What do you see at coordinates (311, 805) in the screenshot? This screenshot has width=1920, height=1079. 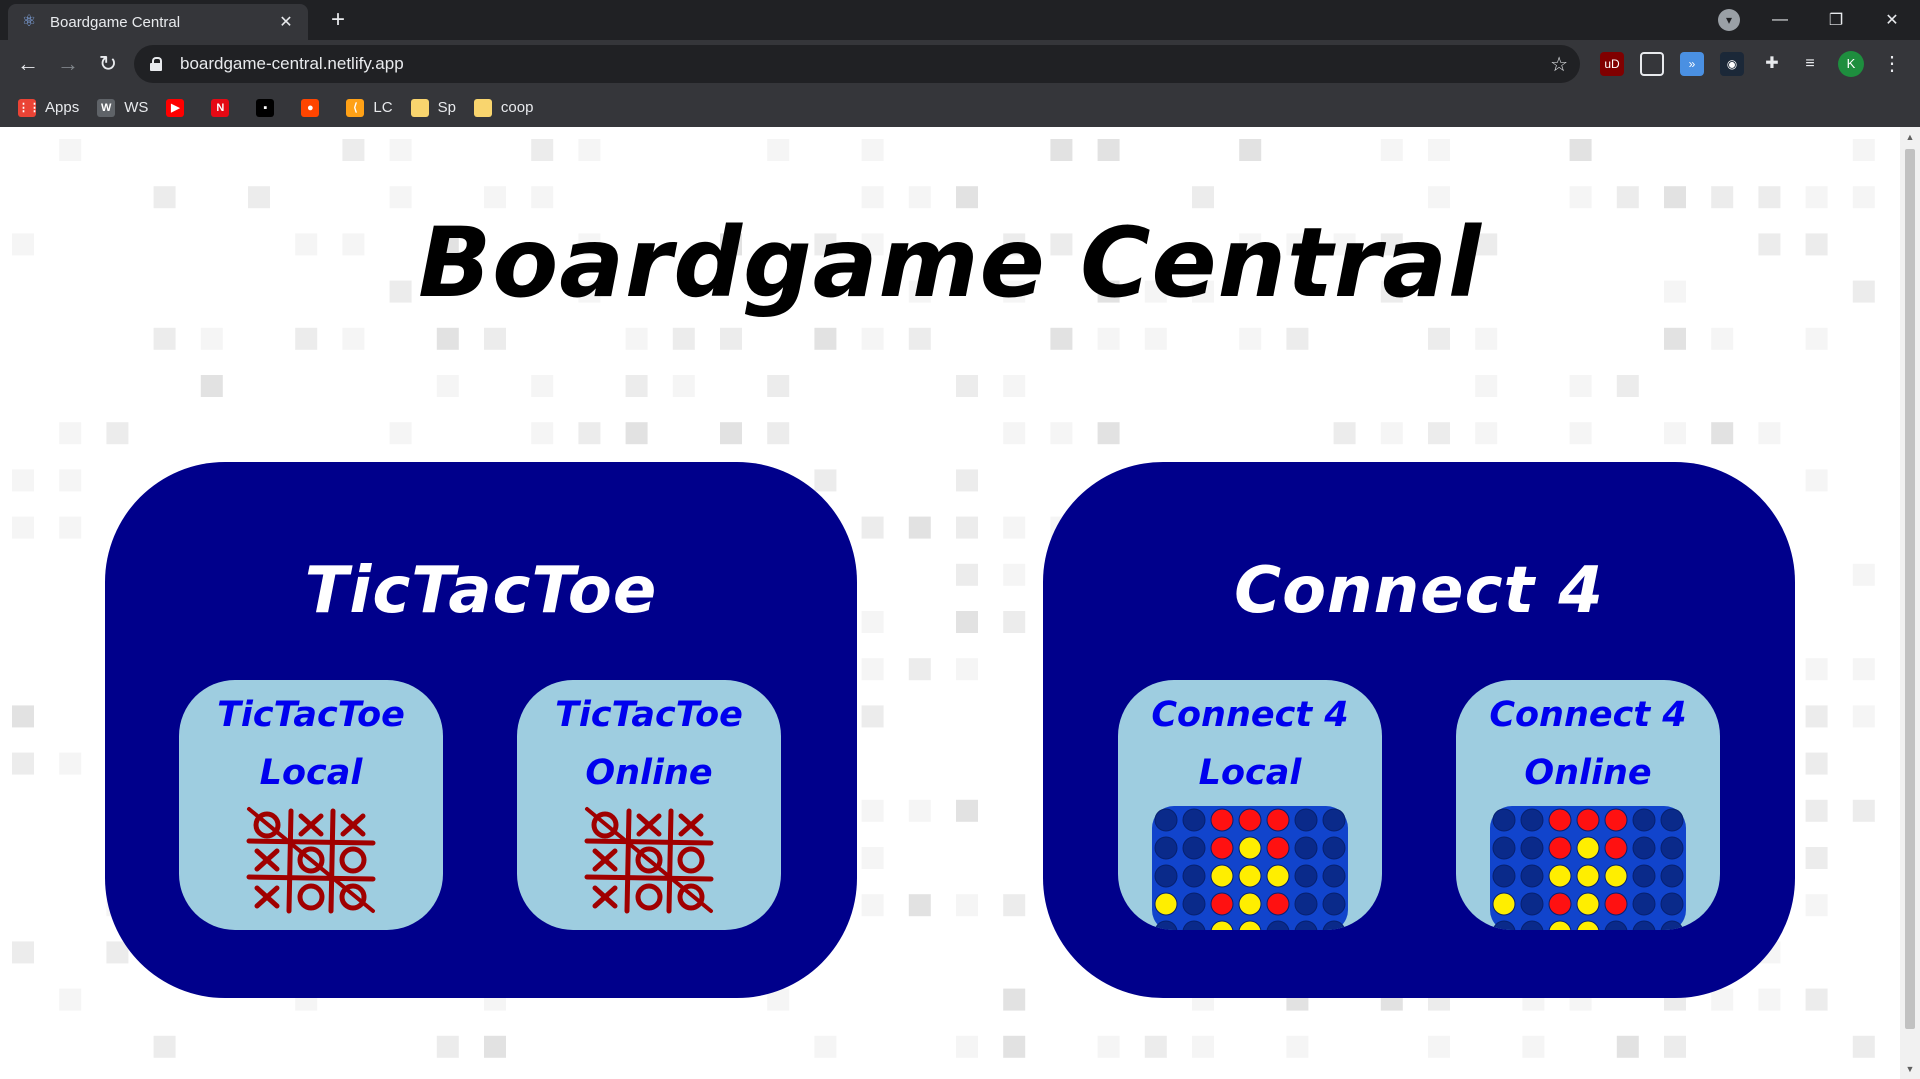 I see `tictactoe-local-button: TicTacToe Local` at bounding box center [311, 805].